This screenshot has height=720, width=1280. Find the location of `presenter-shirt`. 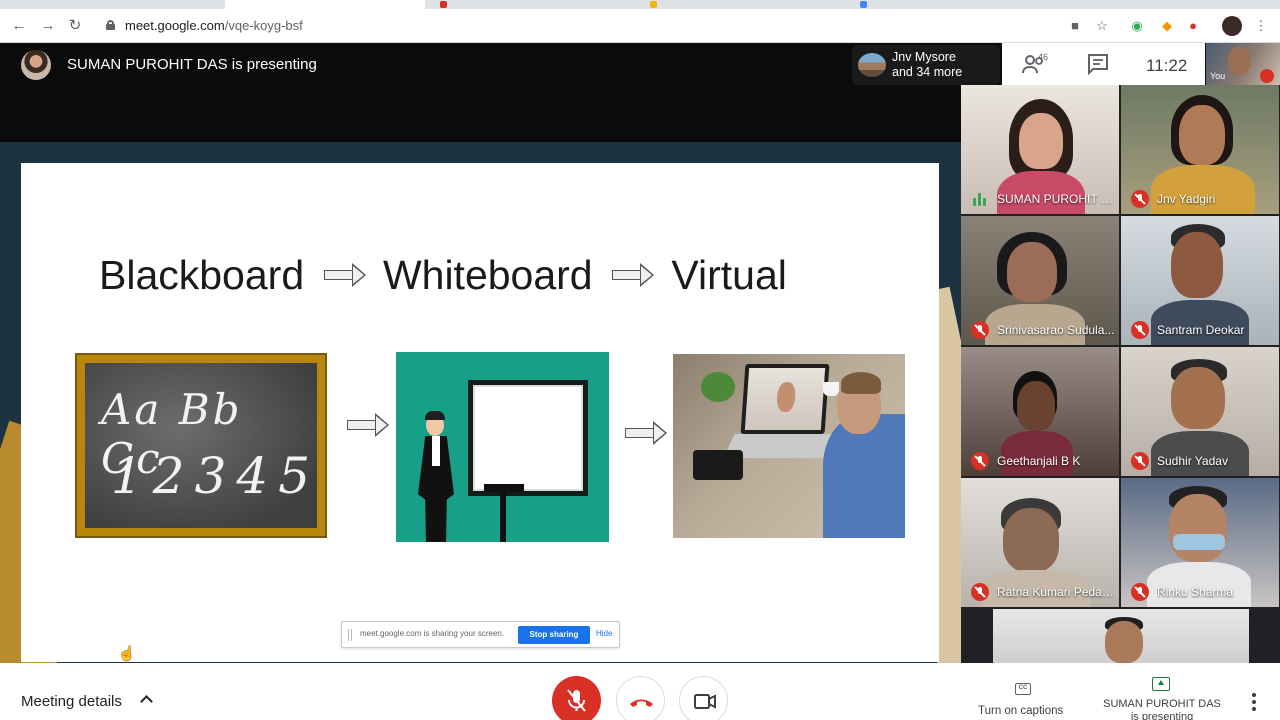

presenter-shirt is located at coordinates (436, 451).